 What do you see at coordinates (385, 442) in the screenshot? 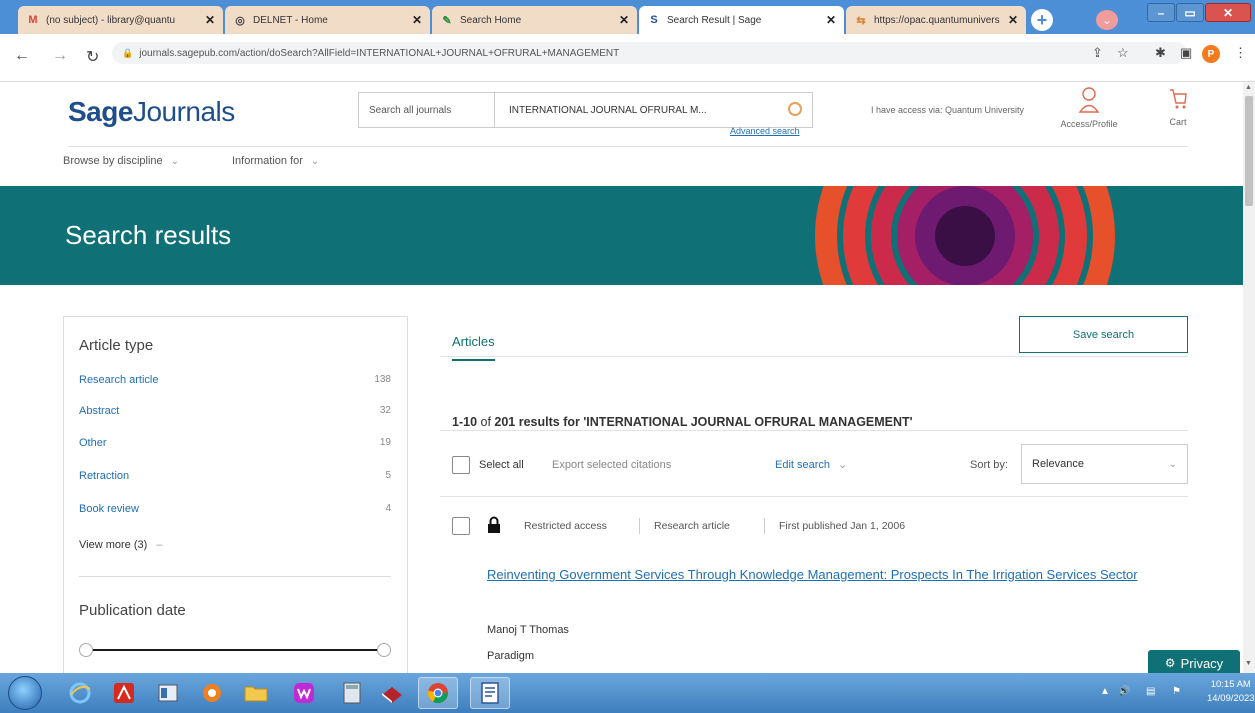
I see `facet-count: 19` at bounding box center [385, 442].